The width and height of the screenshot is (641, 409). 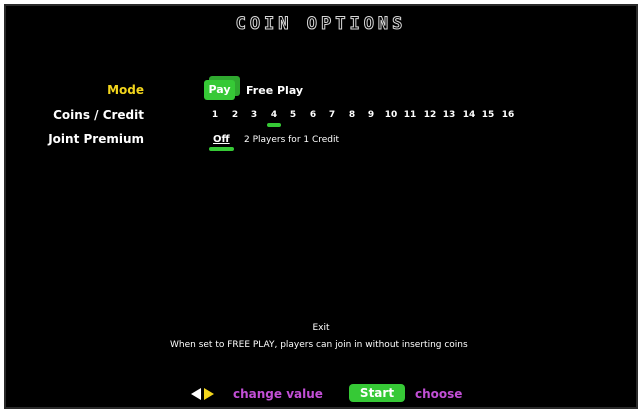 What do you see at coordinates (209, 394) in the screenshot?
I see `arrow-right-icon` at bounding box center [209, 394].